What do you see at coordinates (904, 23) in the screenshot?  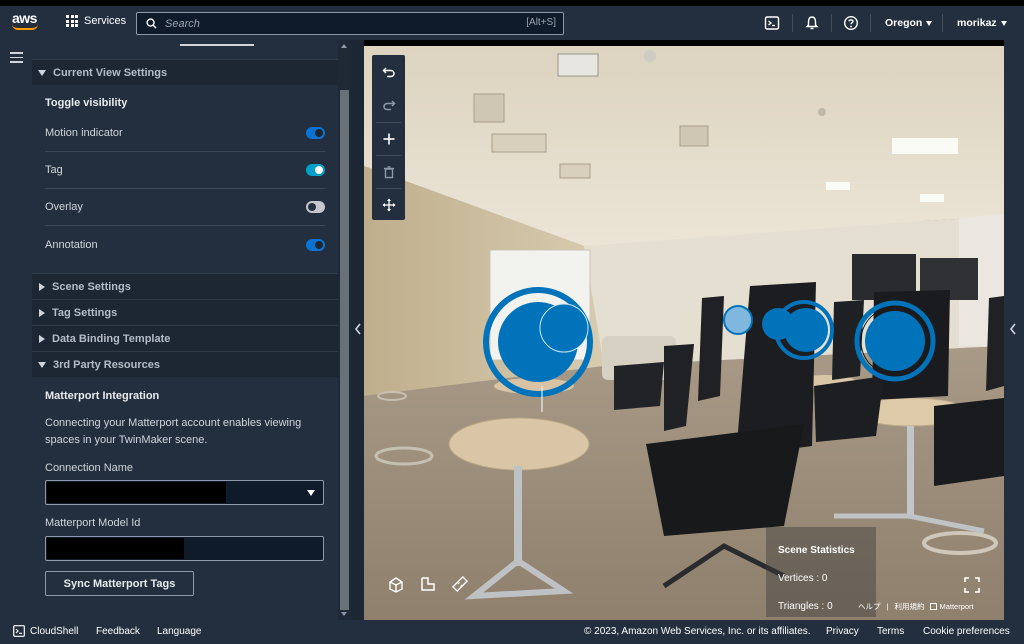 I see `region-label: Oregon` at bounding box center [904, 23].